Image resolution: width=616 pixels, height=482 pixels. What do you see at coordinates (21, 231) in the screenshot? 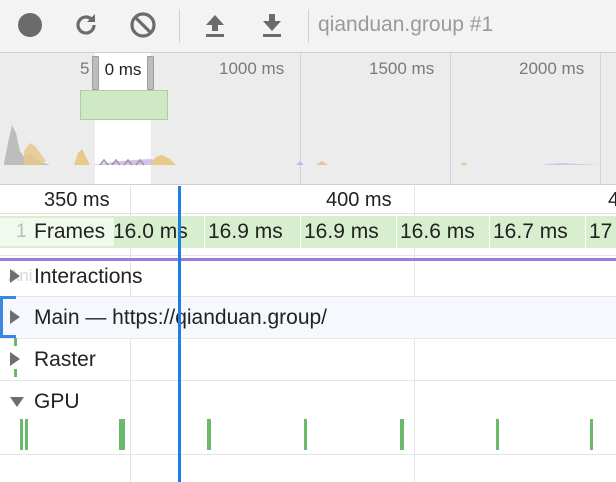
I see `frames-ghost-text: 1` at bounding box center [21, 231].